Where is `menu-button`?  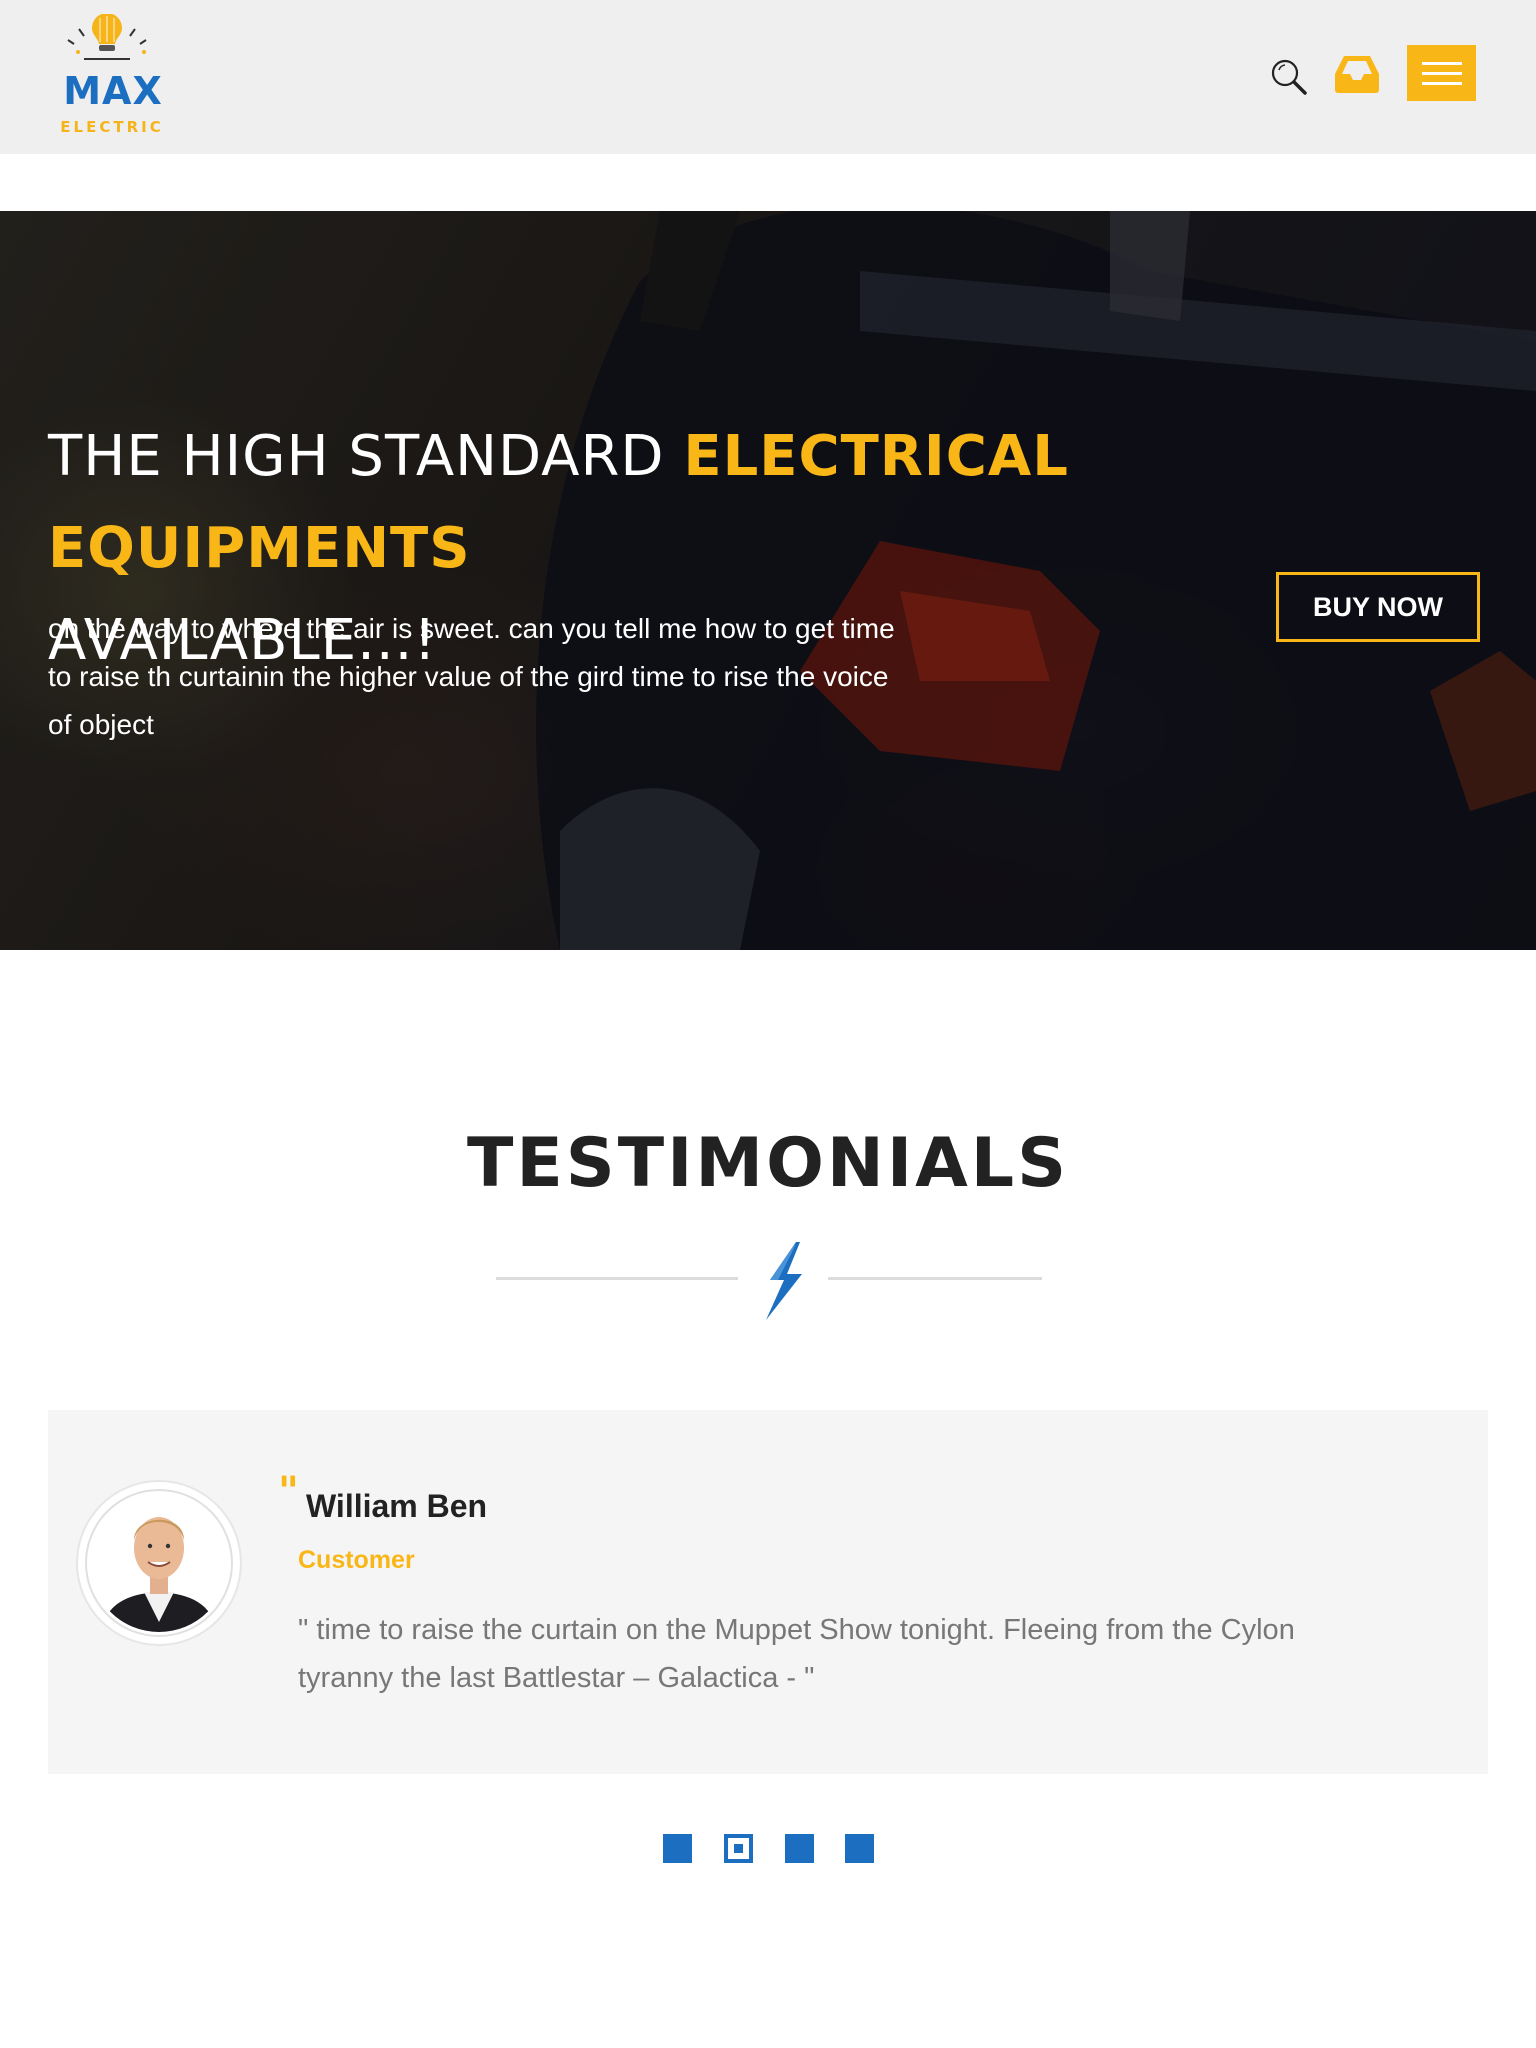 menu-button is located at coordinates (1441, 73).